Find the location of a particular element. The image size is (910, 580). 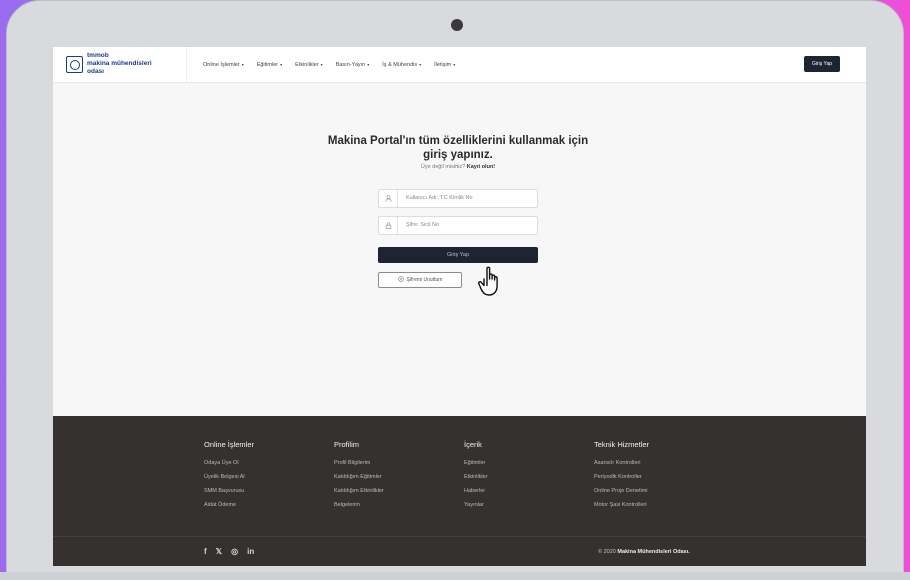

nav-iletisim: İletişim ▾ is located at coordinates (444, 65).